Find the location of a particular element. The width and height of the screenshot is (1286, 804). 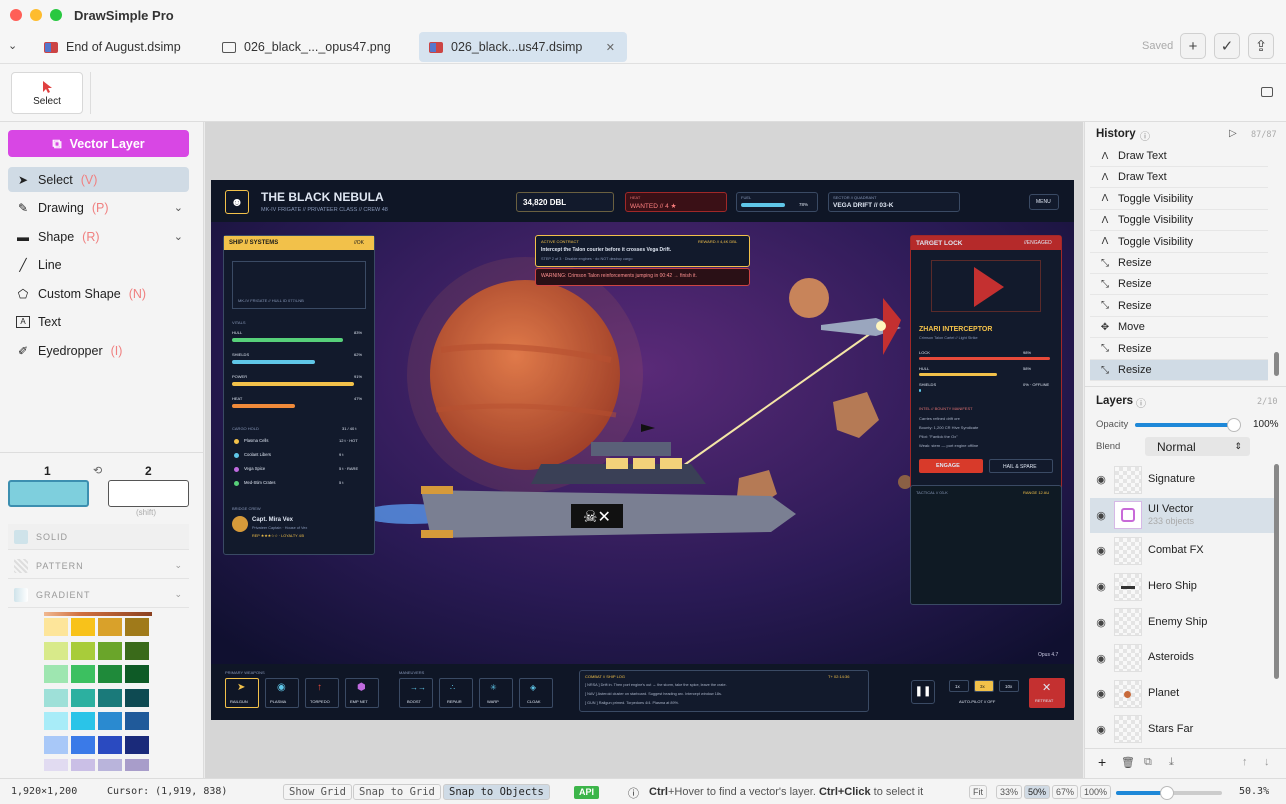

move-up-icon: ↑ is located at coordinates (1245, 762).